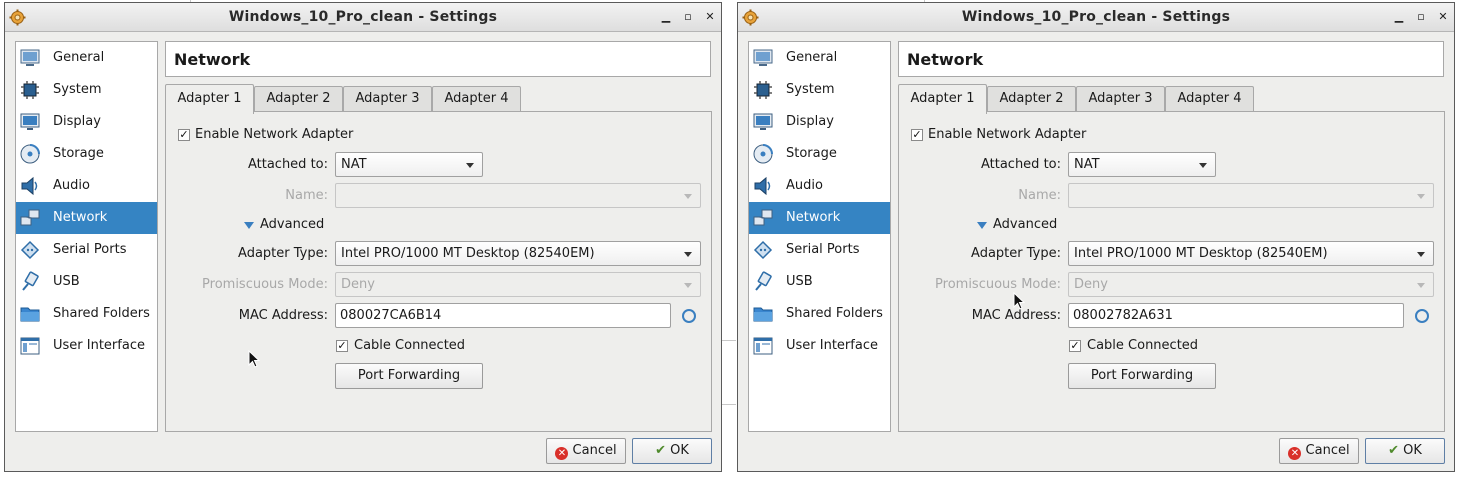 Image resolution: width=1460 pixels, height=478 pixels. Describe the element at coordinates (823, 249) in the screenshot. I see `sidebar-item-label: Serial Ports` at that location.